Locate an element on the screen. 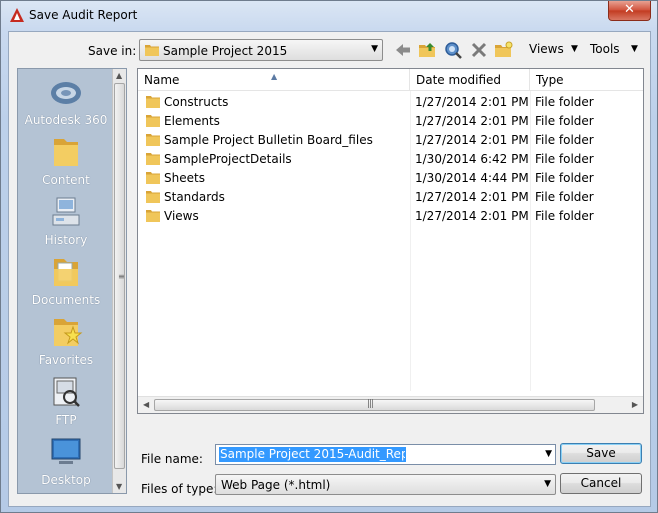 The image size is (658, 513). place-ftp: FTP is located at coordinates (66, 401).